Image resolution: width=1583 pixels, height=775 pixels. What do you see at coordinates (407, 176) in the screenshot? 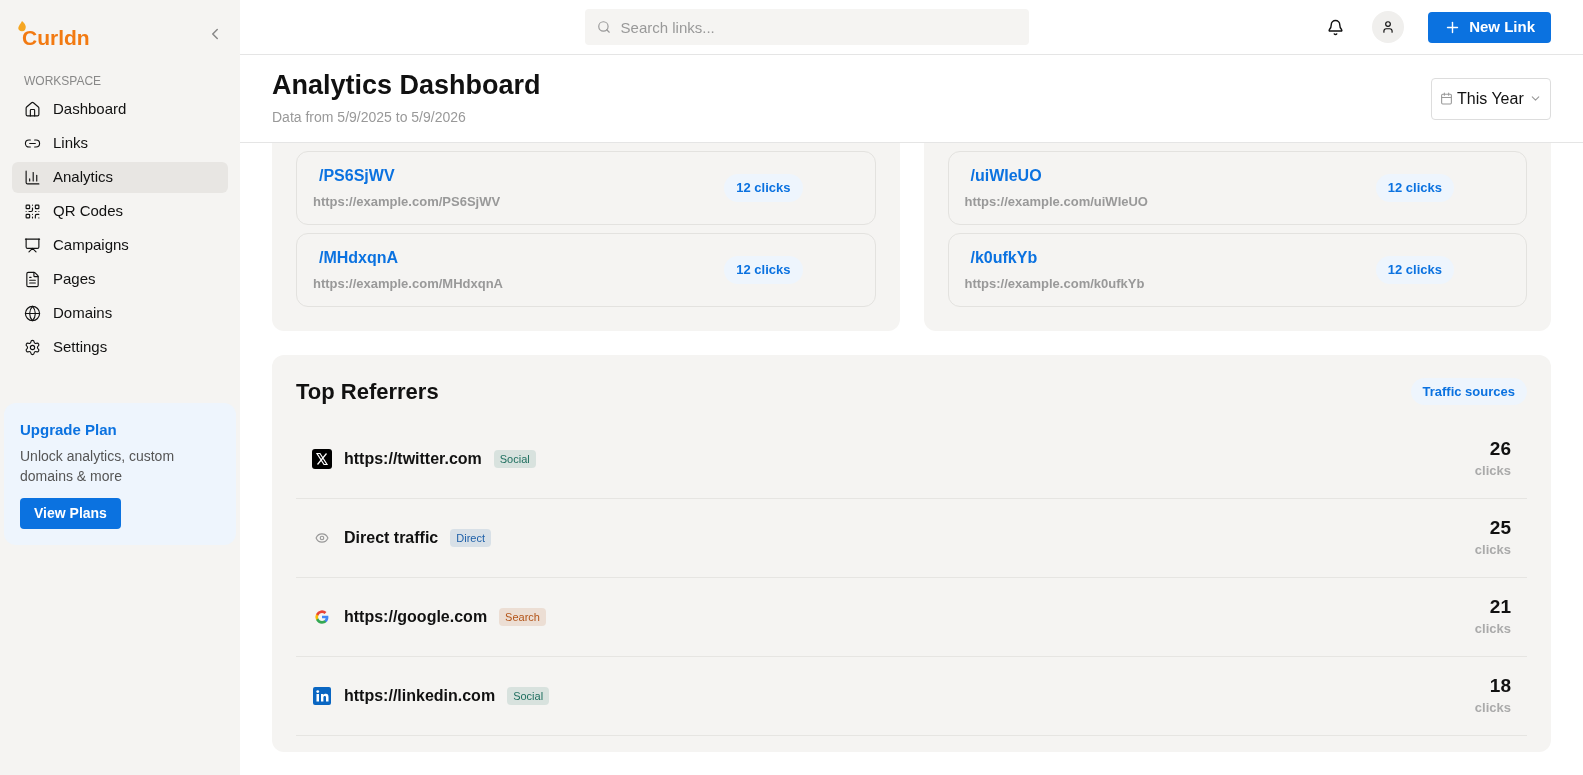
I see `short-link: /PS6SjWV` at bounding box center [407, 176].